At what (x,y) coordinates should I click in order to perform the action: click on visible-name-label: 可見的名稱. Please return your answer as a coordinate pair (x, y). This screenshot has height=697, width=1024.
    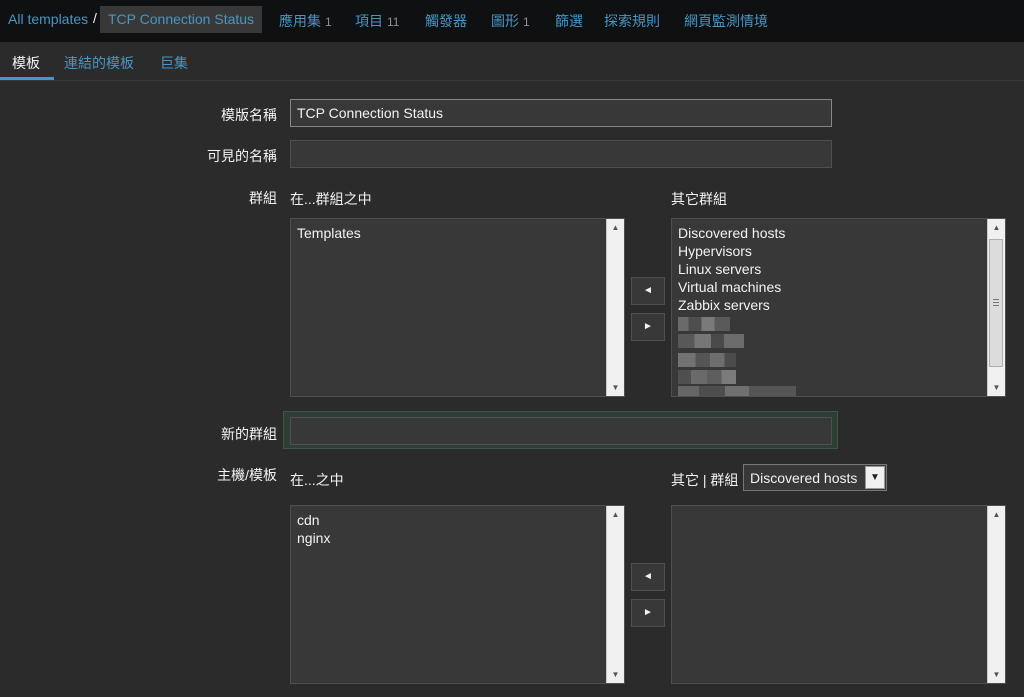
    Looking at the image, I should click on (242, 156).